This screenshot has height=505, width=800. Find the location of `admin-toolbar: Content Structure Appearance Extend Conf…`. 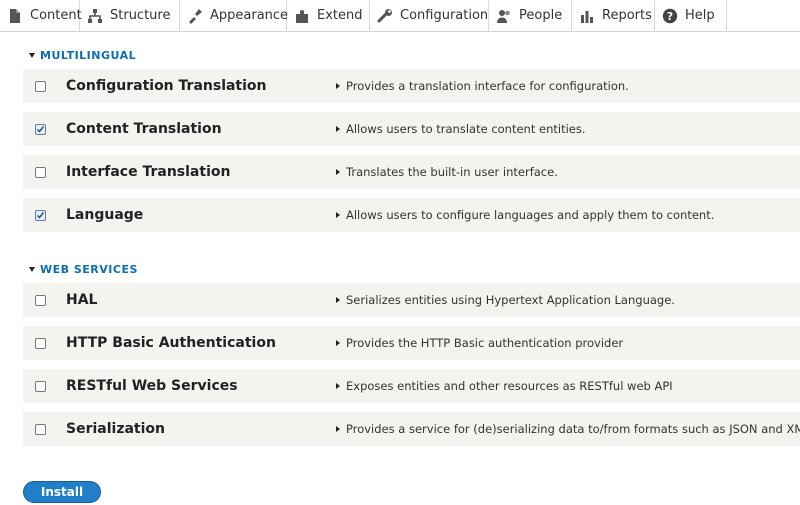

admin-toolbar: Content Structure Appearance Extend Conf… is located at coordinates (400, 16).